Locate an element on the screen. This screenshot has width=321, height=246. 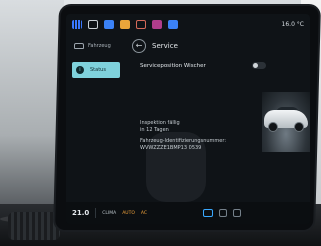
phone-icon is located at coordinates (125, 24).